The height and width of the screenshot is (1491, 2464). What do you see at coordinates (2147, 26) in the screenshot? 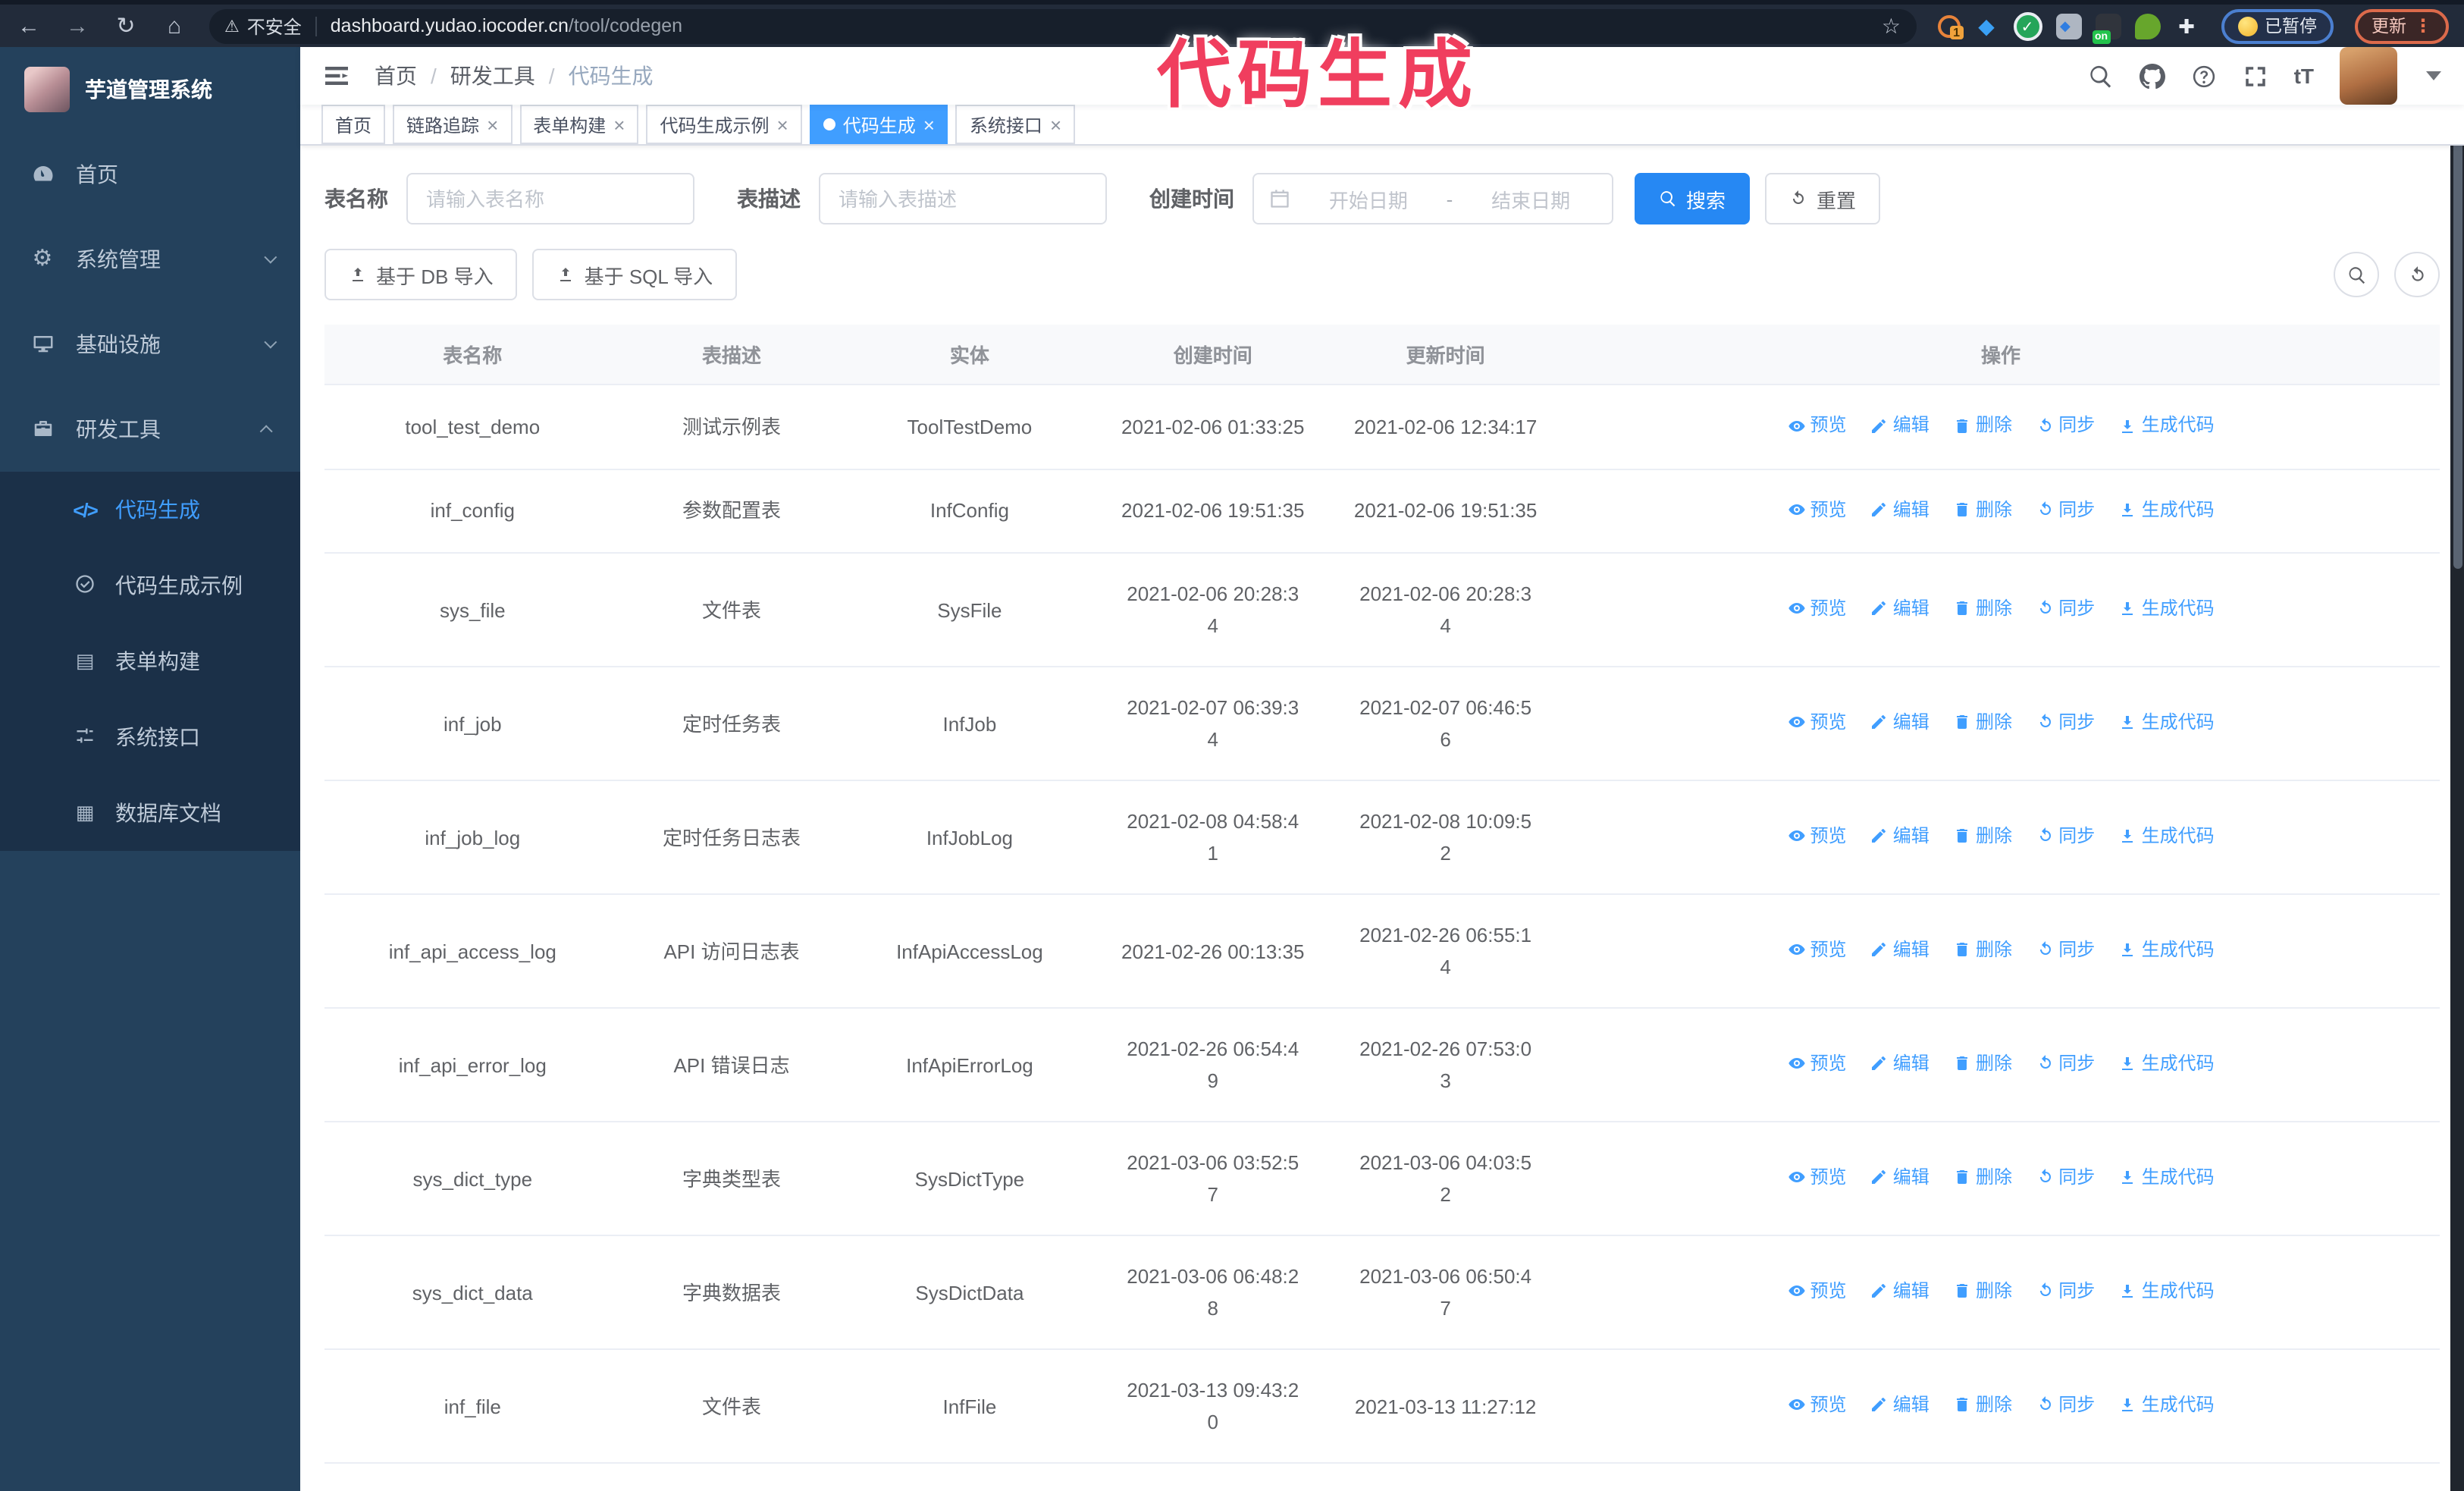
I see `extension-green-icon` at bounding box center [2147, 26].